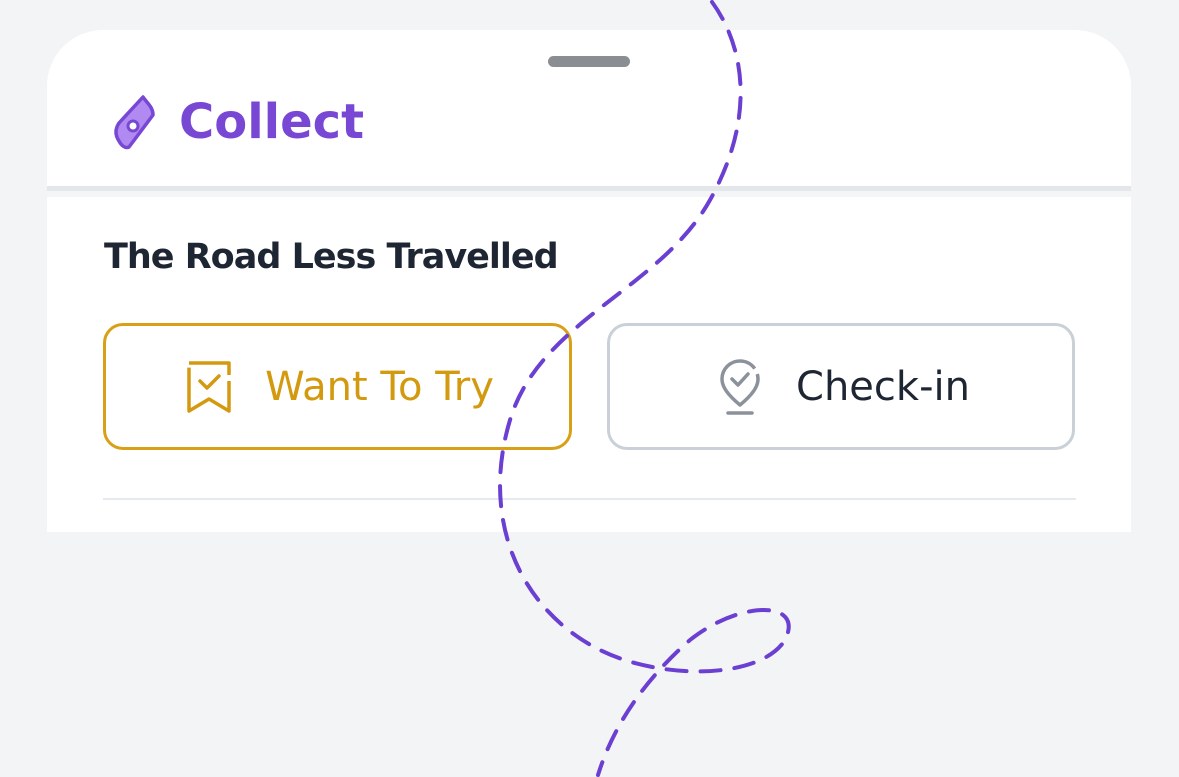  Describe the element at coordinates (134, 122) in the screenshot. I see `map-pin-diamond-icon` at that location.